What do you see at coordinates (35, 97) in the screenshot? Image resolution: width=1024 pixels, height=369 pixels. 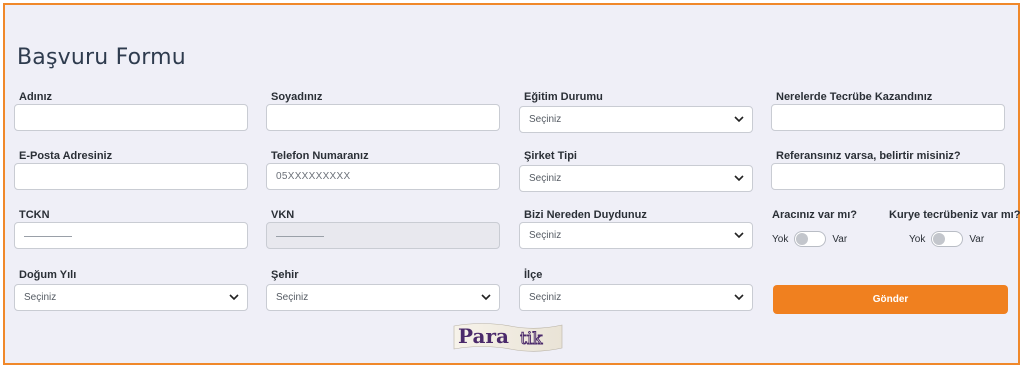 I see `adiniz-label: Adınız` at bounding box center [35, 97].